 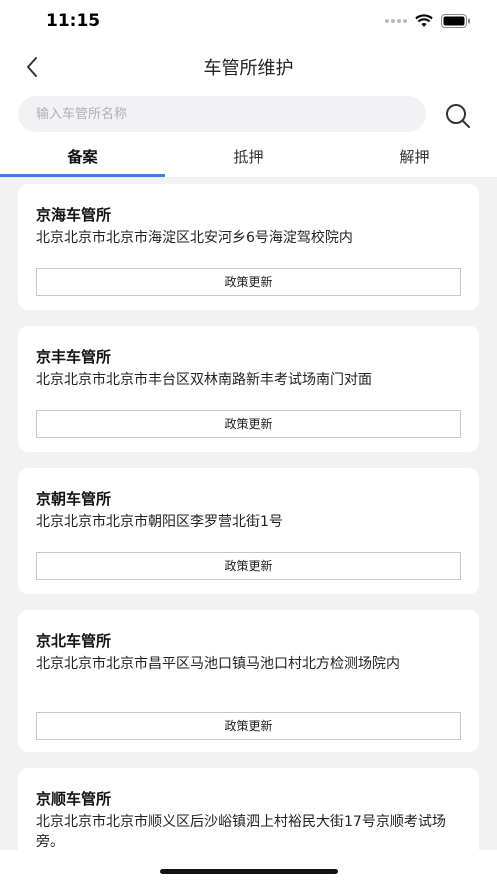 I want to click on home-indicator, so click(x=249, y=871).